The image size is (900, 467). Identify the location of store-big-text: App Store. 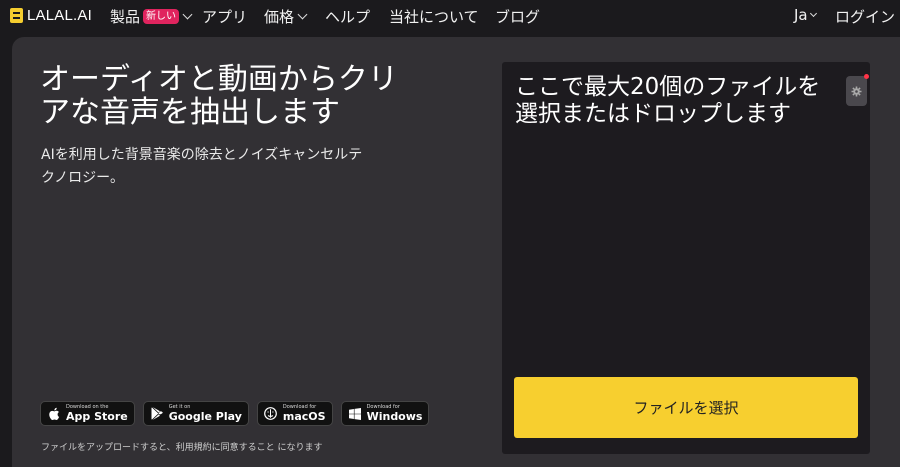
(97, 416).